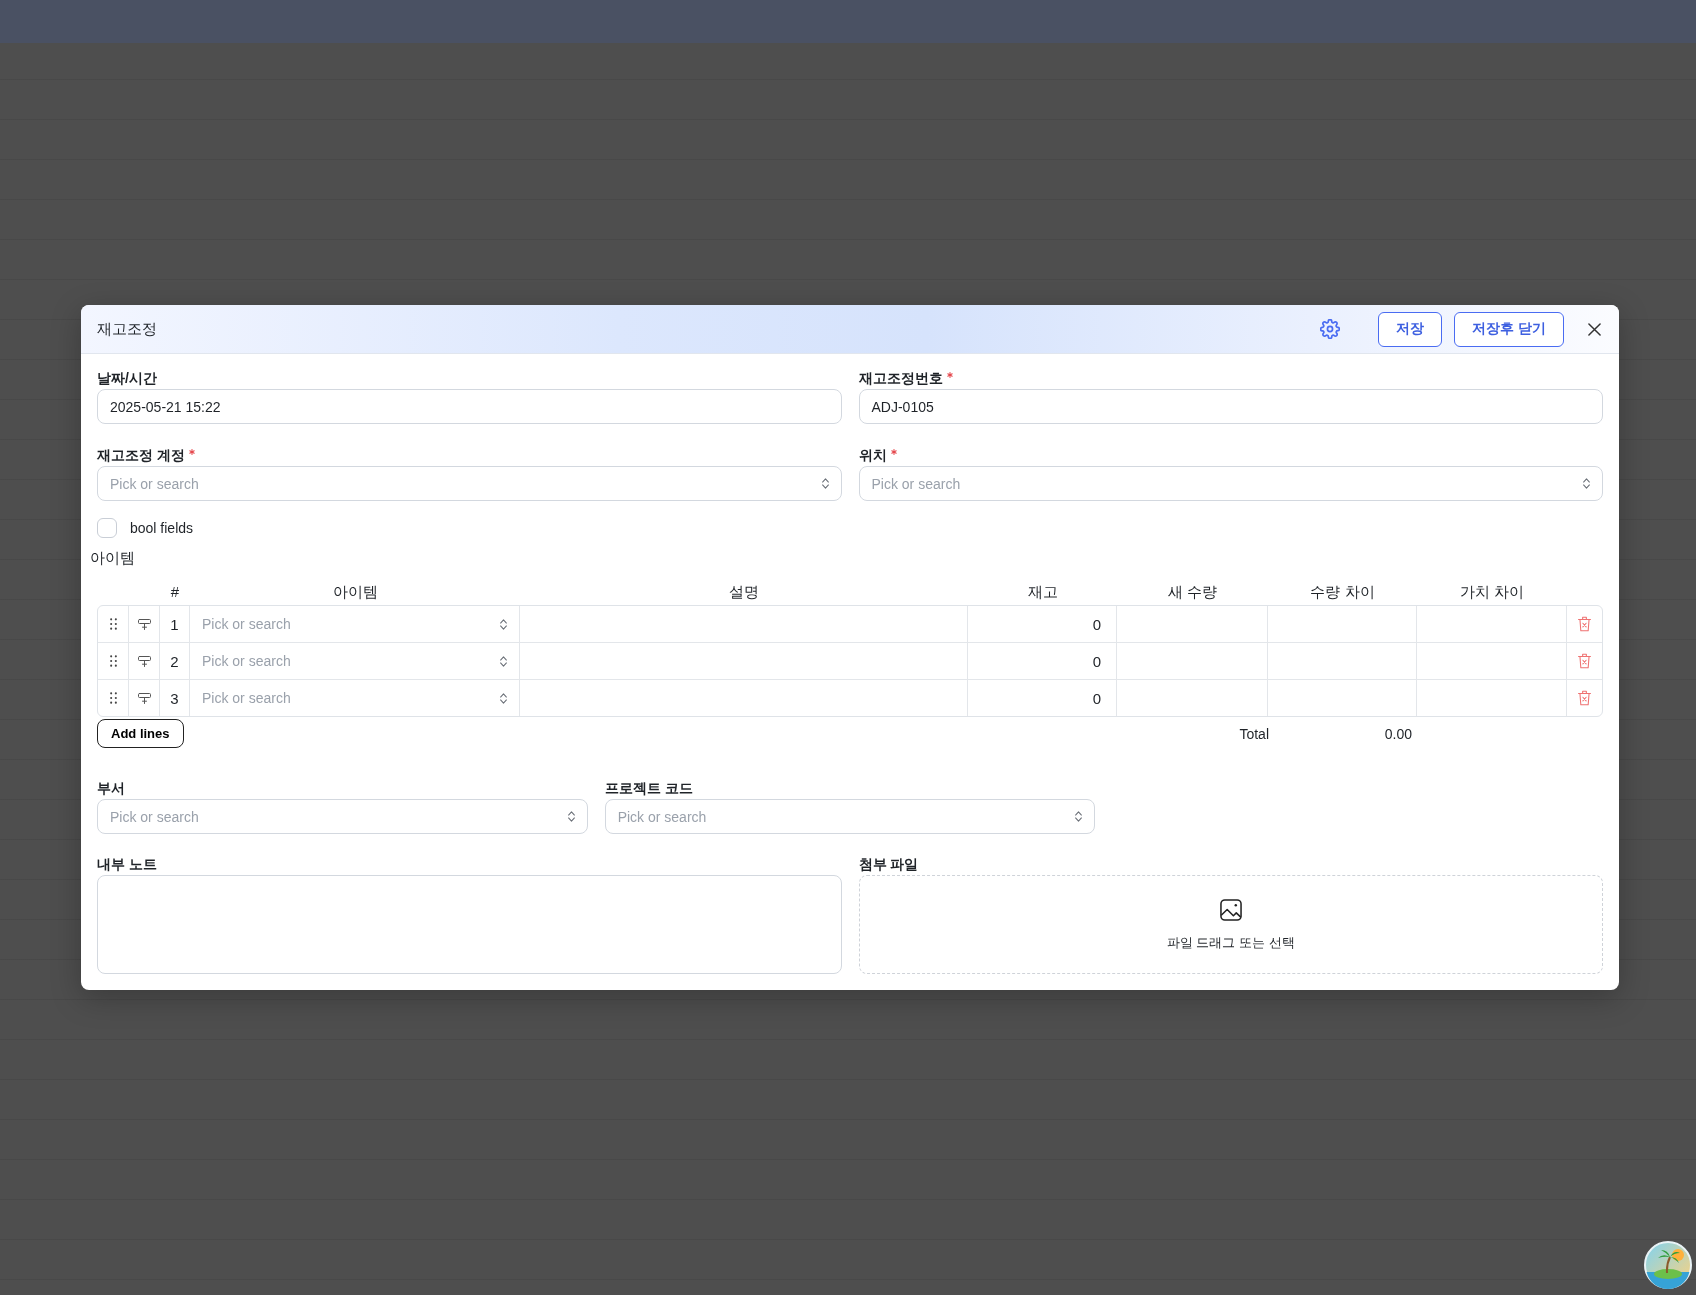 This screenshot has width=1696, height=1295. What do you see at coordinates (141, 455) in the screenshot?
I see `field-label: 재고조정 계정` at bounding box center [141, 455].